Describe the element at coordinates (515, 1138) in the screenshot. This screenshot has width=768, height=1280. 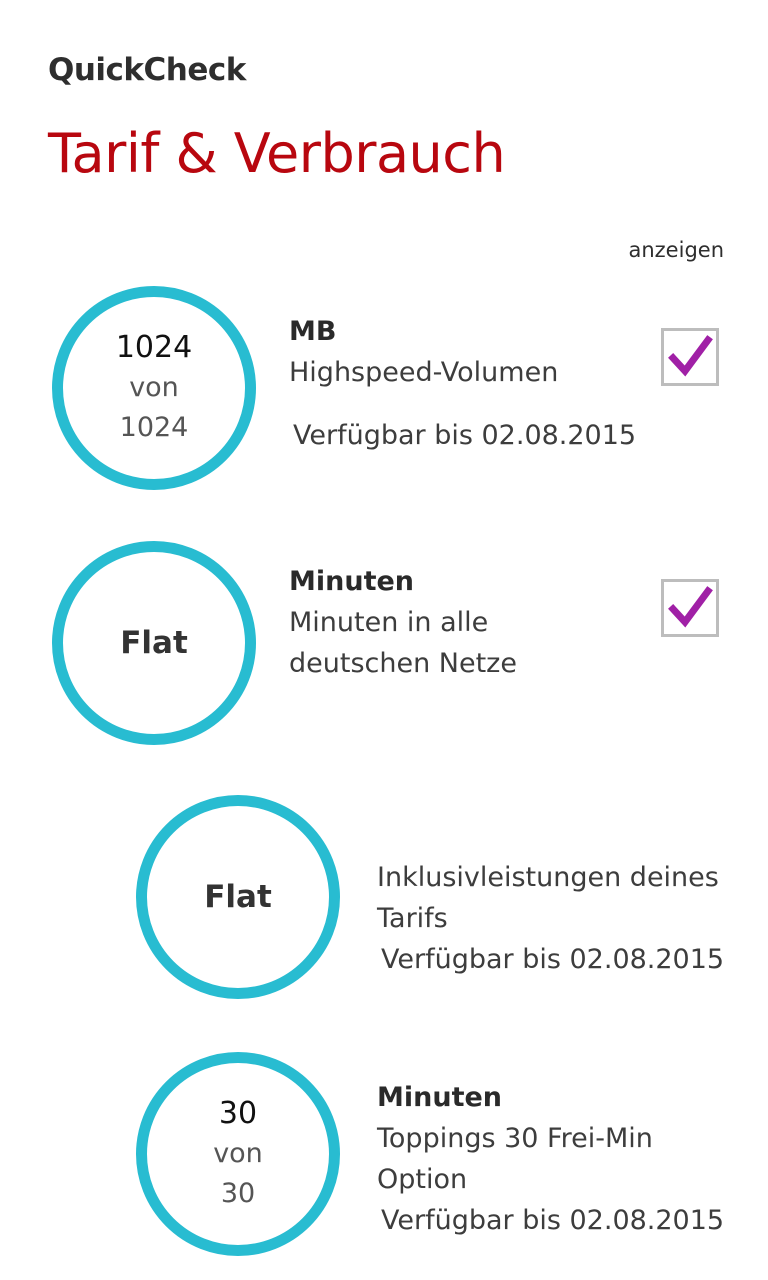
I see `item-description-line1: Toppings 30 Frei-Min` at that location.